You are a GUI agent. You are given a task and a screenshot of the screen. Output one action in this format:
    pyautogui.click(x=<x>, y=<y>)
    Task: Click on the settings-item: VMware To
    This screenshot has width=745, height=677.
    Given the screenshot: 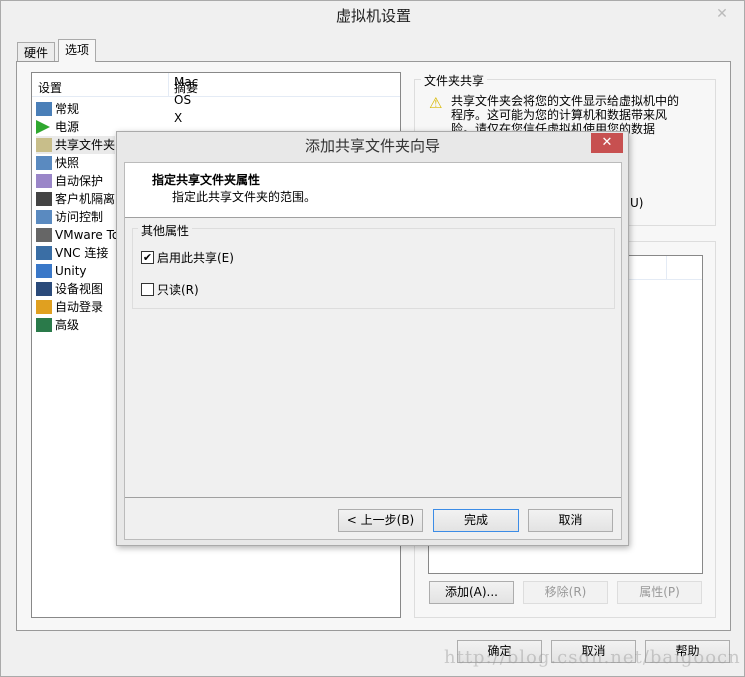 What is the action you would take?
    pyautogui.click(x=77, y=235)
    